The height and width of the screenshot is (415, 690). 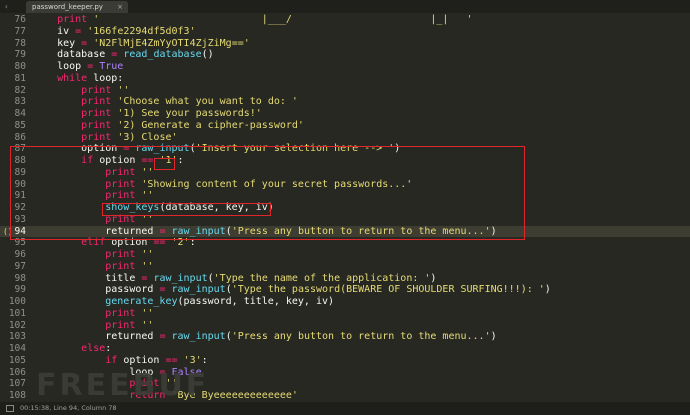 What do you see at coordinates (156, 360) in the screenshot?
I see `line-code: if option == '3':` at bounding box center [156, 360].